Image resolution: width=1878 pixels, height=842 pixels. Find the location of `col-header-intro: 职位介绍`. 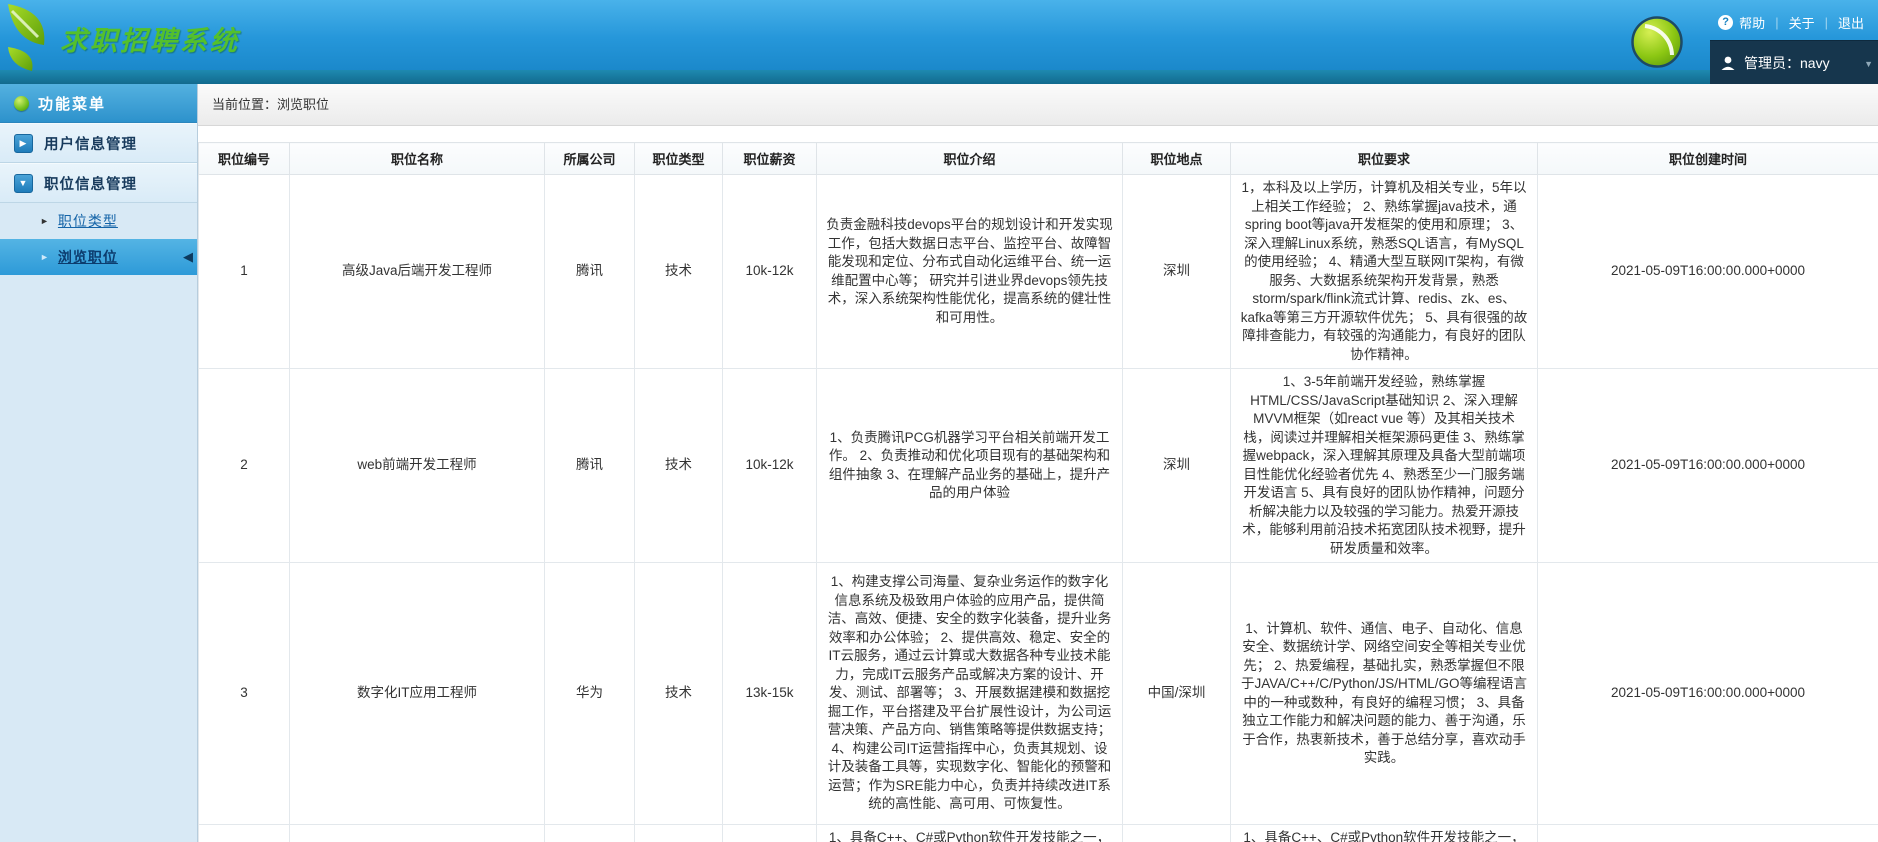

col-header-intro: 职位介绍 is located at coordinates (969, 158).